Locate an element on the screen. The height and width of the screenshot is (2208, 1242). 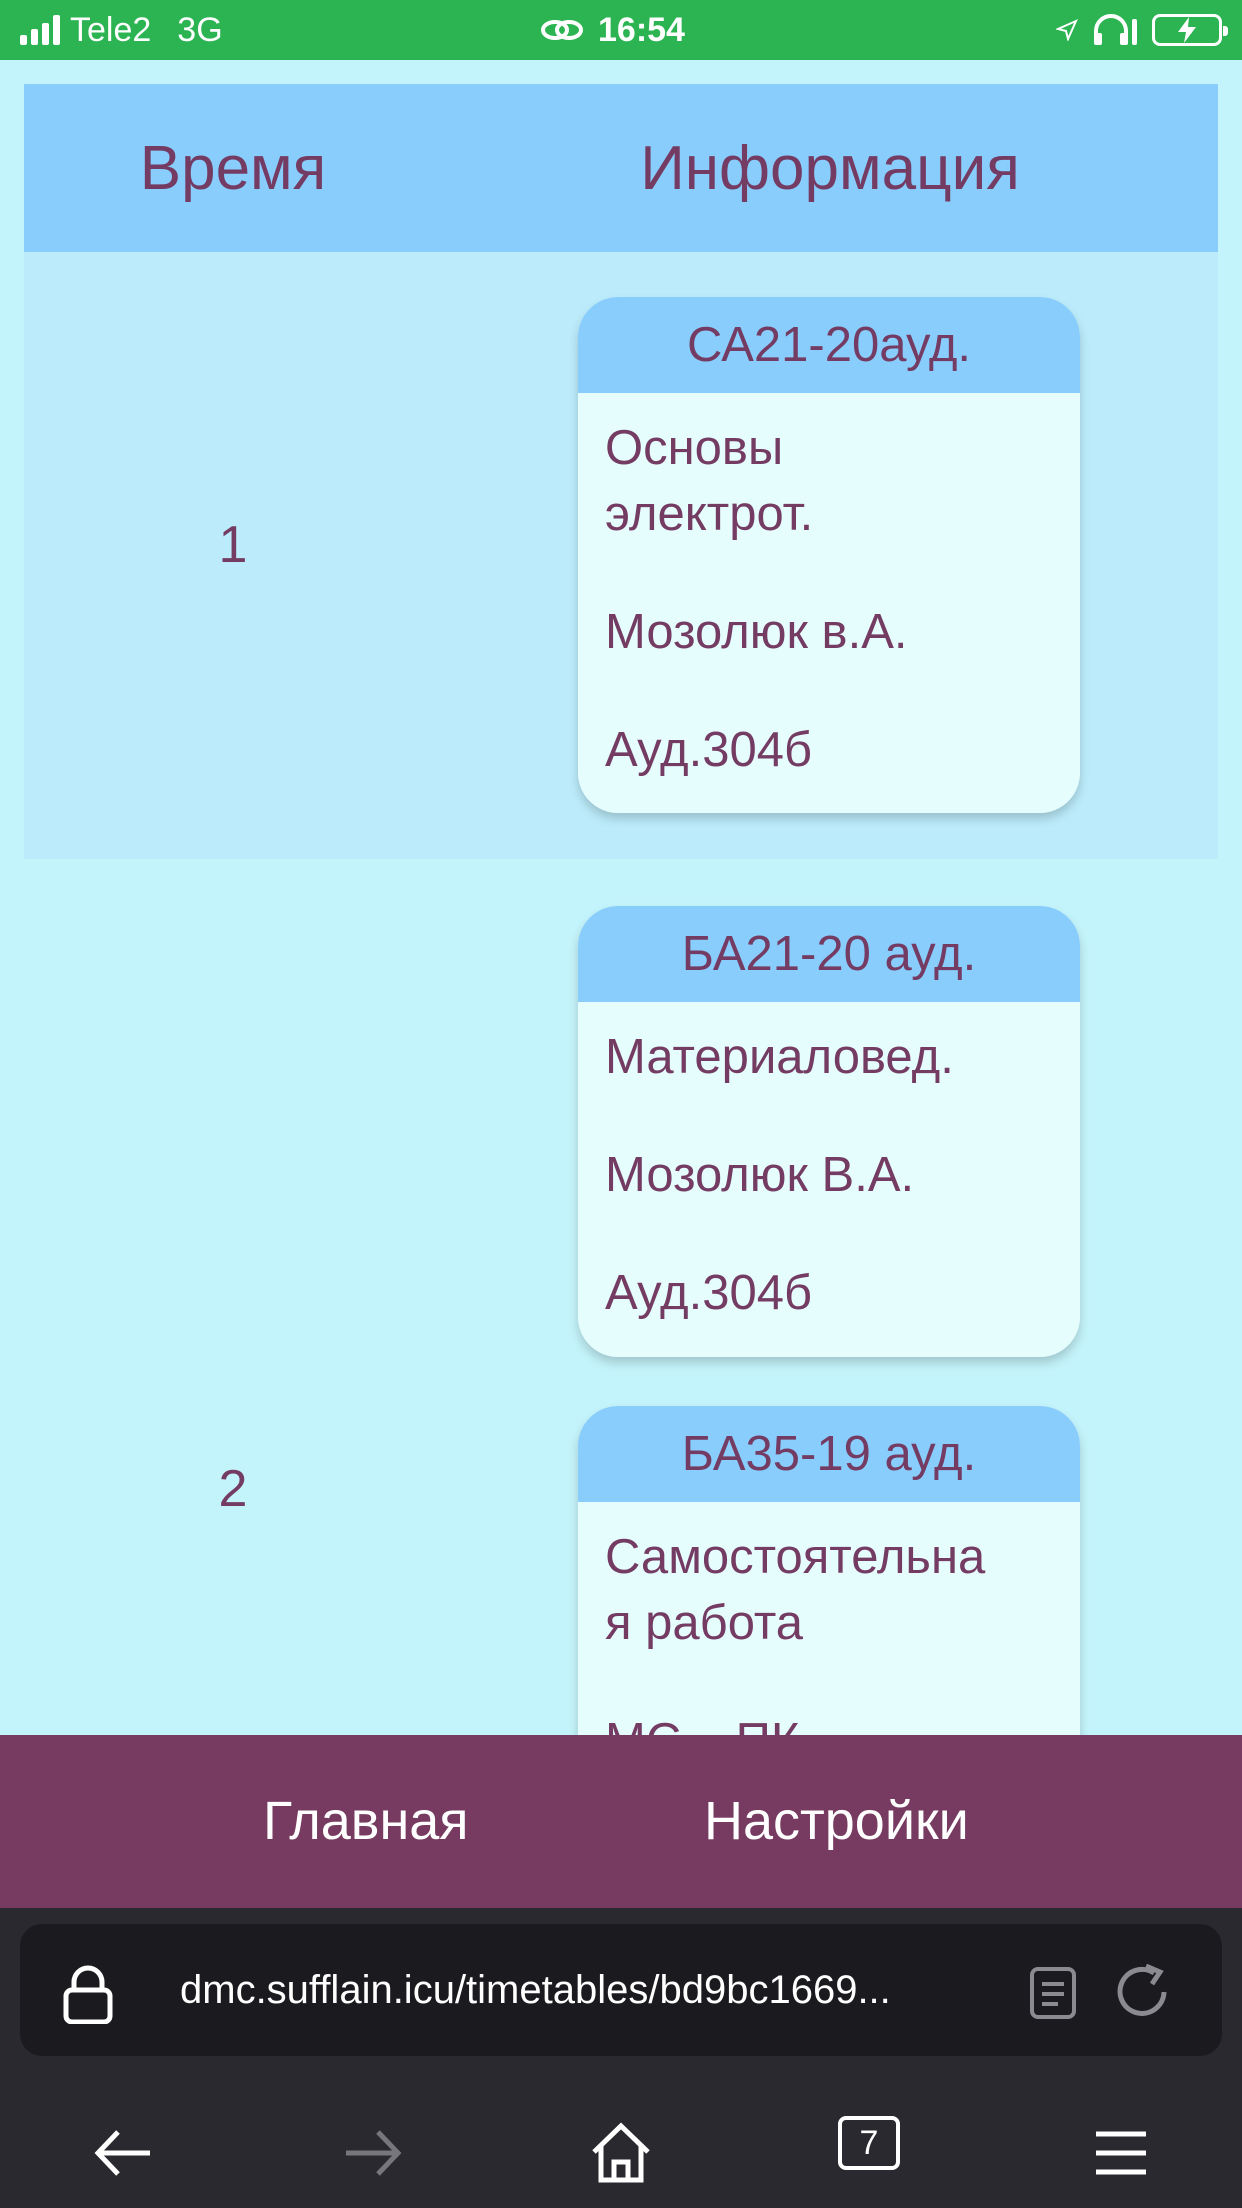
headphones-icon is located at coordinates (1115, 29).